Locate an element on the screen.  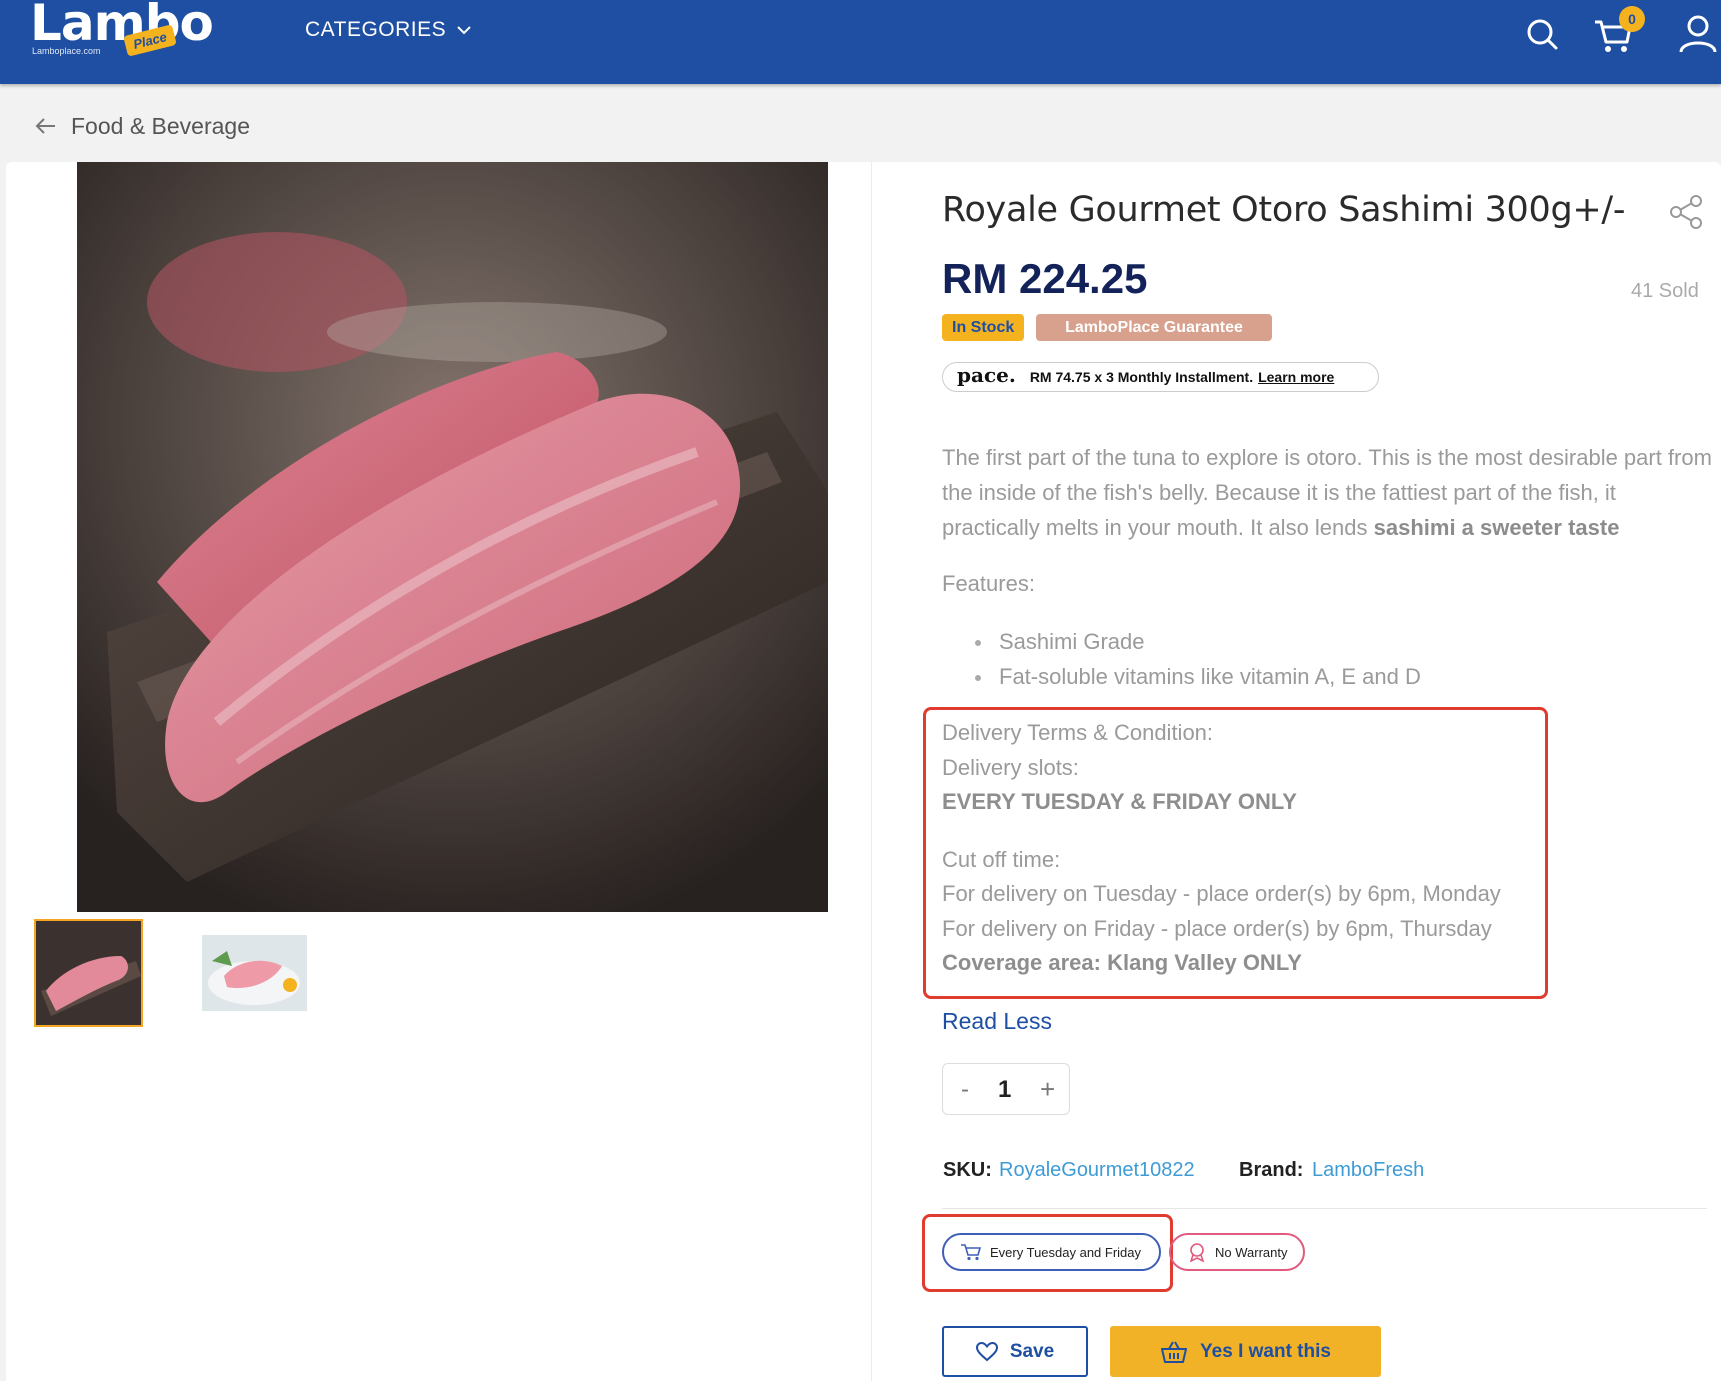
section-divider is located at coordinates (1324, 1208).